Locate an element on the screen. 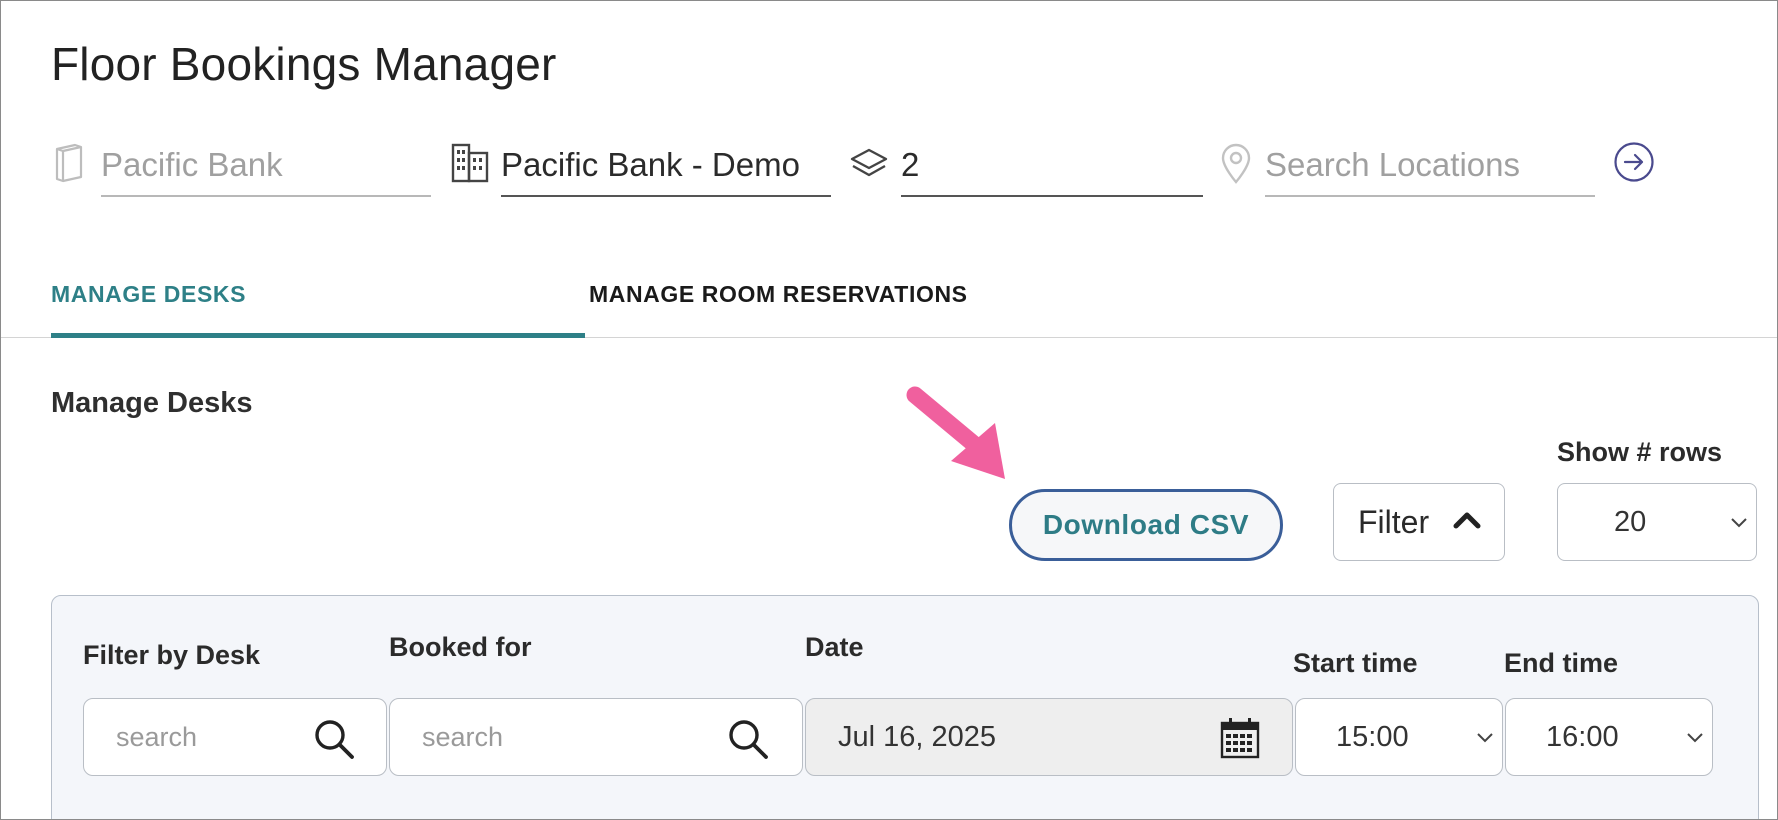 The image size is (1778, 820). book-icon is located at coordinates (68, 165).